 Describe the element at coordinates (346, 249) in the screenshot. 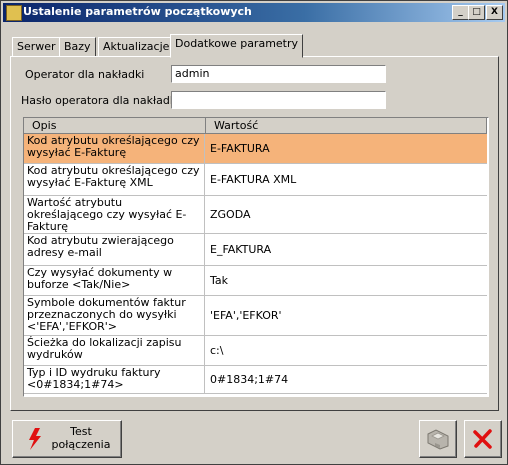

I see `row-value: E_FAKTURA` at that location.